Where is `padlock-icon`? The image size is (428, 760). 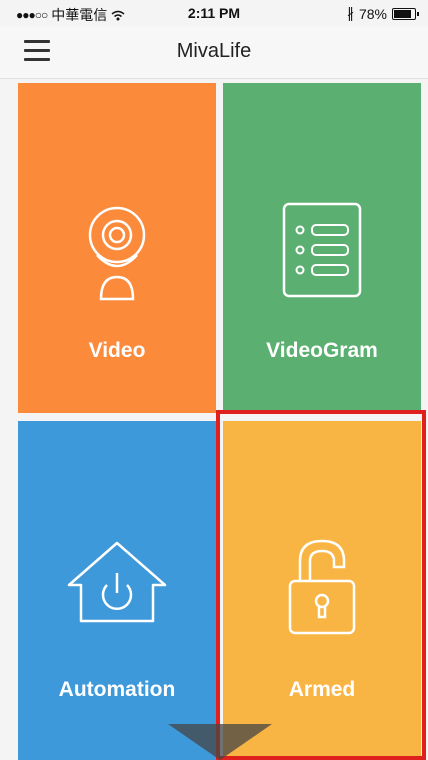
padlock-icon is located at coordinates (322, 587).